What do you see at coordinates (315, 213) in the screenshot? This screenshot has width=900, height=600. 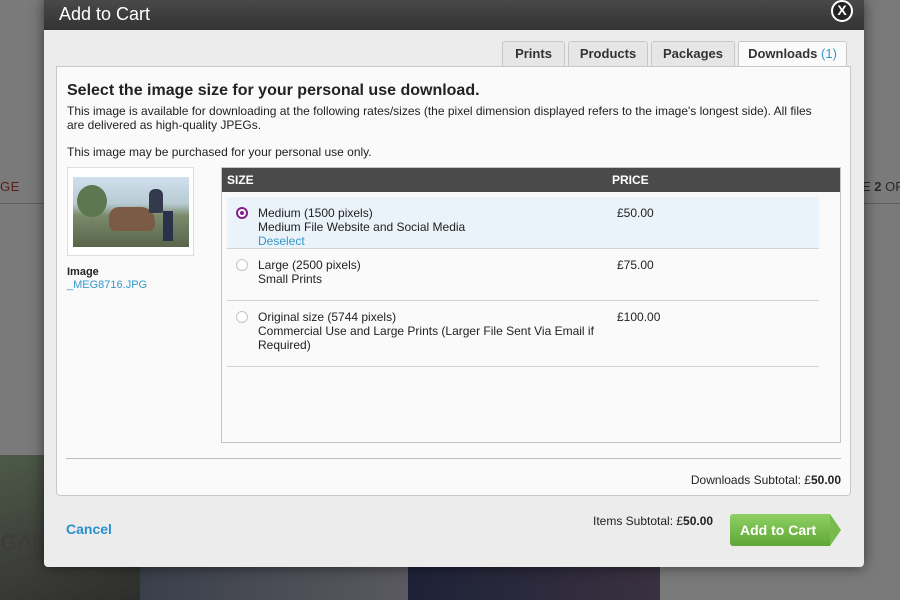 I see `size-option-title: Medium (1500 pixels)` at bounding box center [315, 213].